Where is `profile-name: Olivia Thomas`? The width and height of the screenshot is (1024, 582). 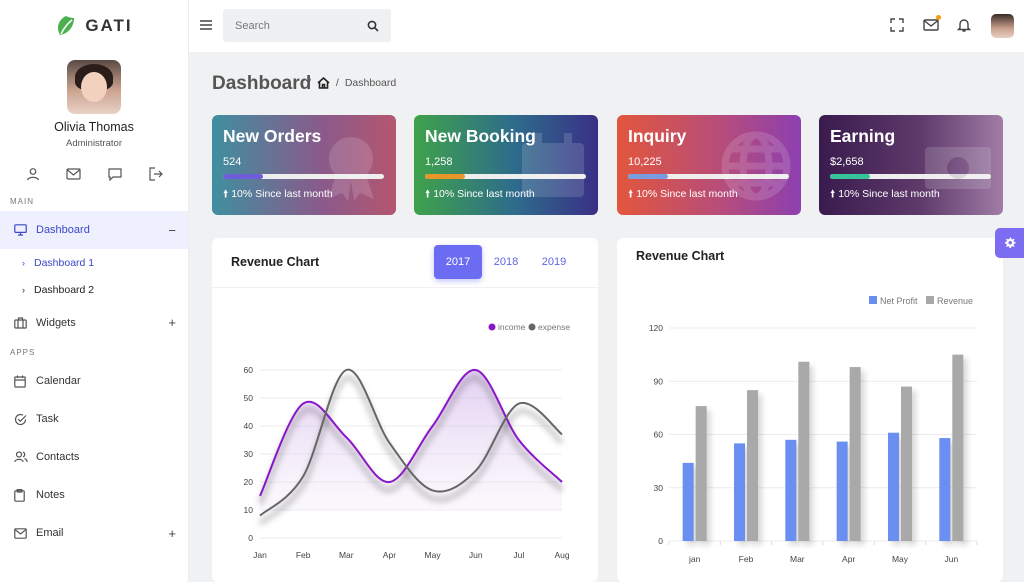 profile-name: Olivia Thomas is located at coordinates (94, 127).